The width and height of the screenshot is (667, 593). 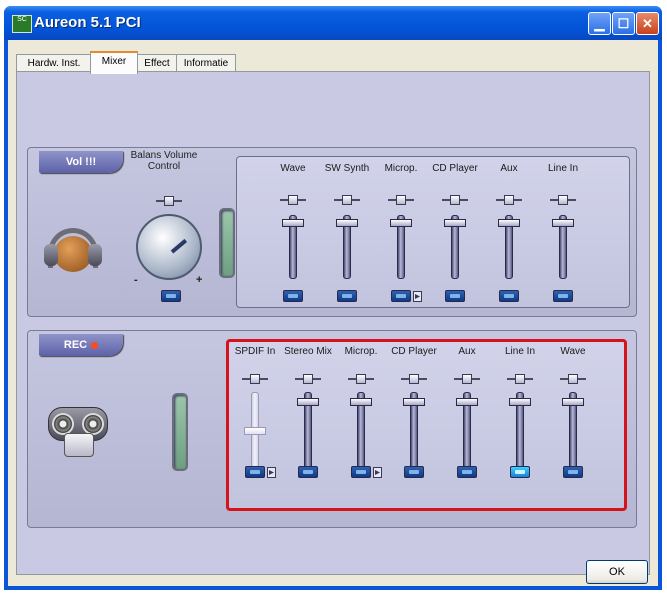 I want to click on minimize-button: ▁, so click(x=599, y=23).